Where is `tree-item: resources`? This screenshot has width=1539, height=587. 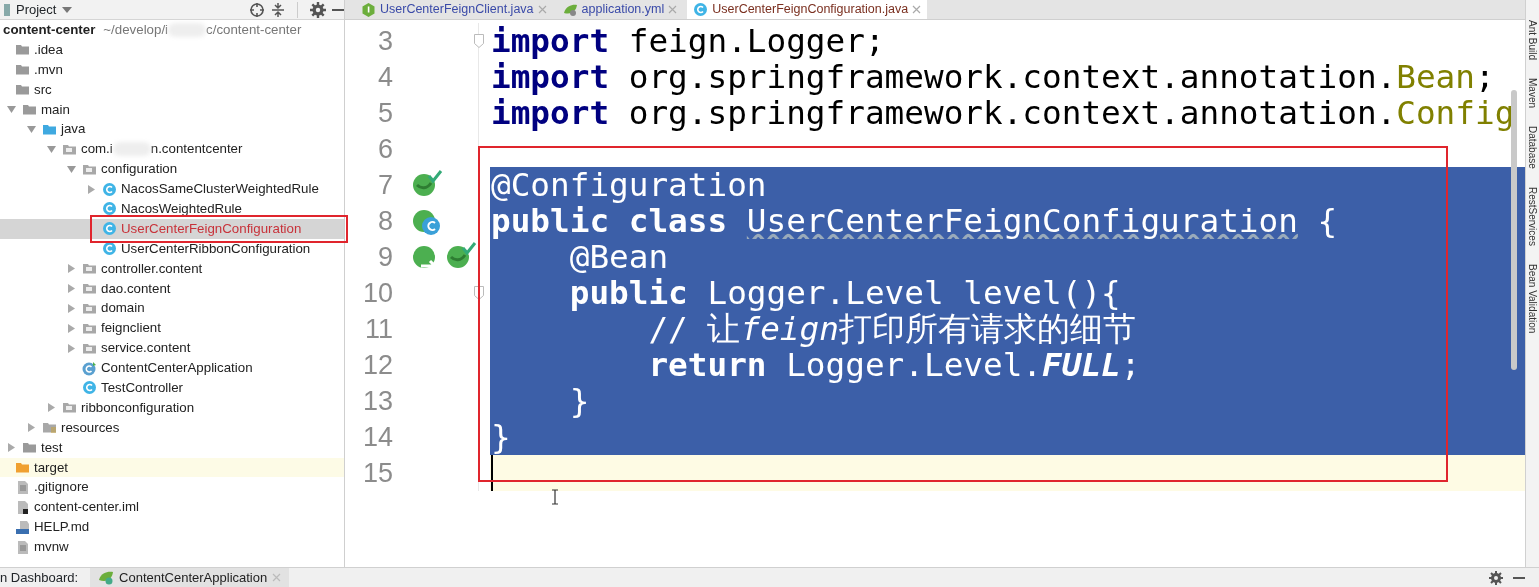
tree-item: resources is located at coordinates (172, 427).